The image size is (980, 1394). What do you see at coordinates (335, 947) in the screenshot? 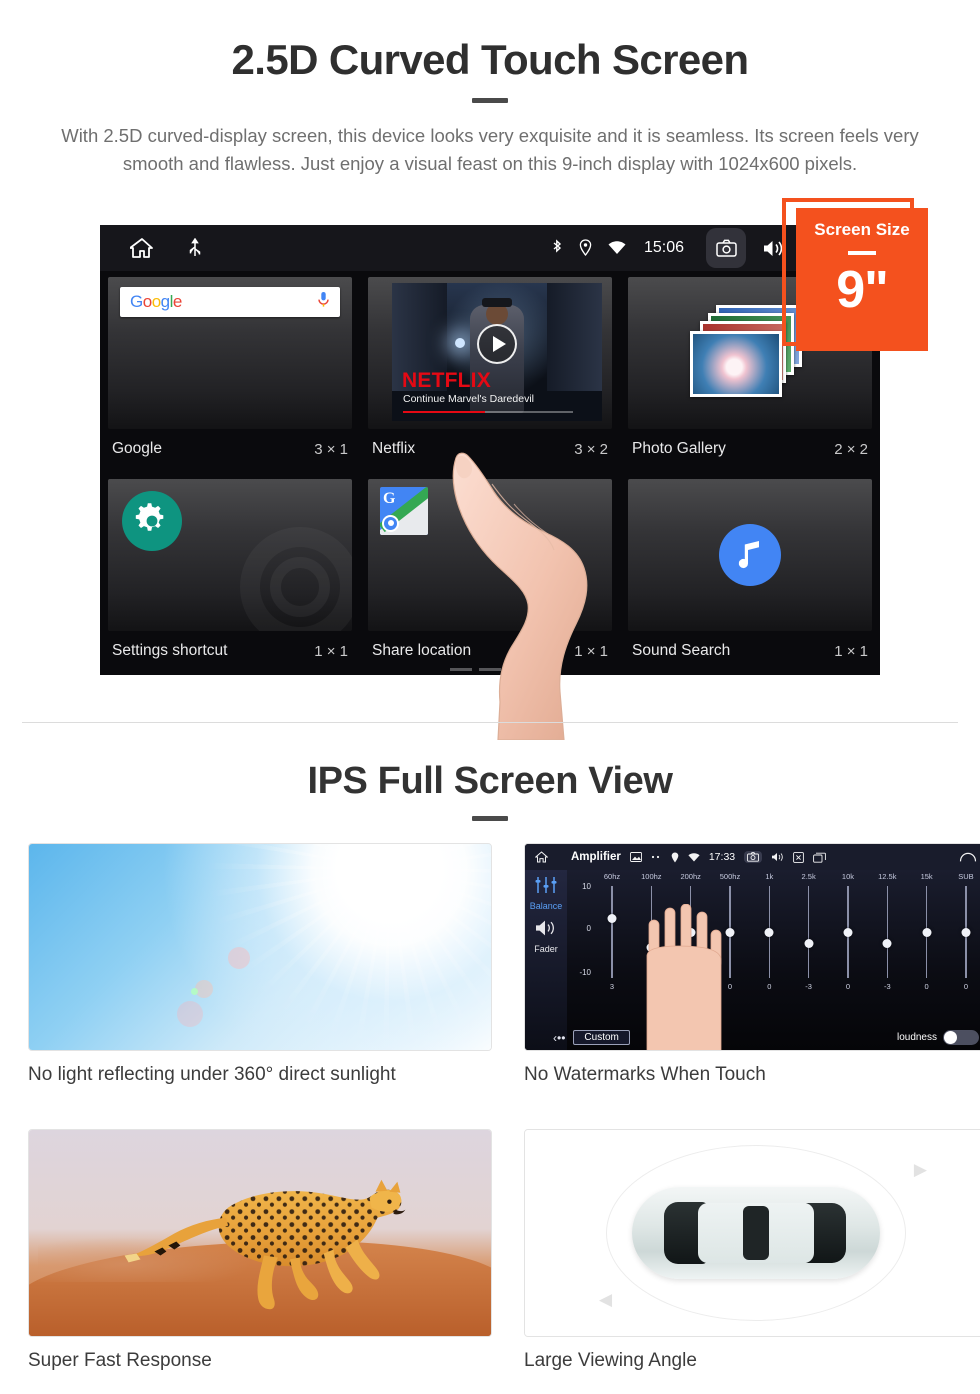
I see `sun-rays` at bounding box center [335, 947].